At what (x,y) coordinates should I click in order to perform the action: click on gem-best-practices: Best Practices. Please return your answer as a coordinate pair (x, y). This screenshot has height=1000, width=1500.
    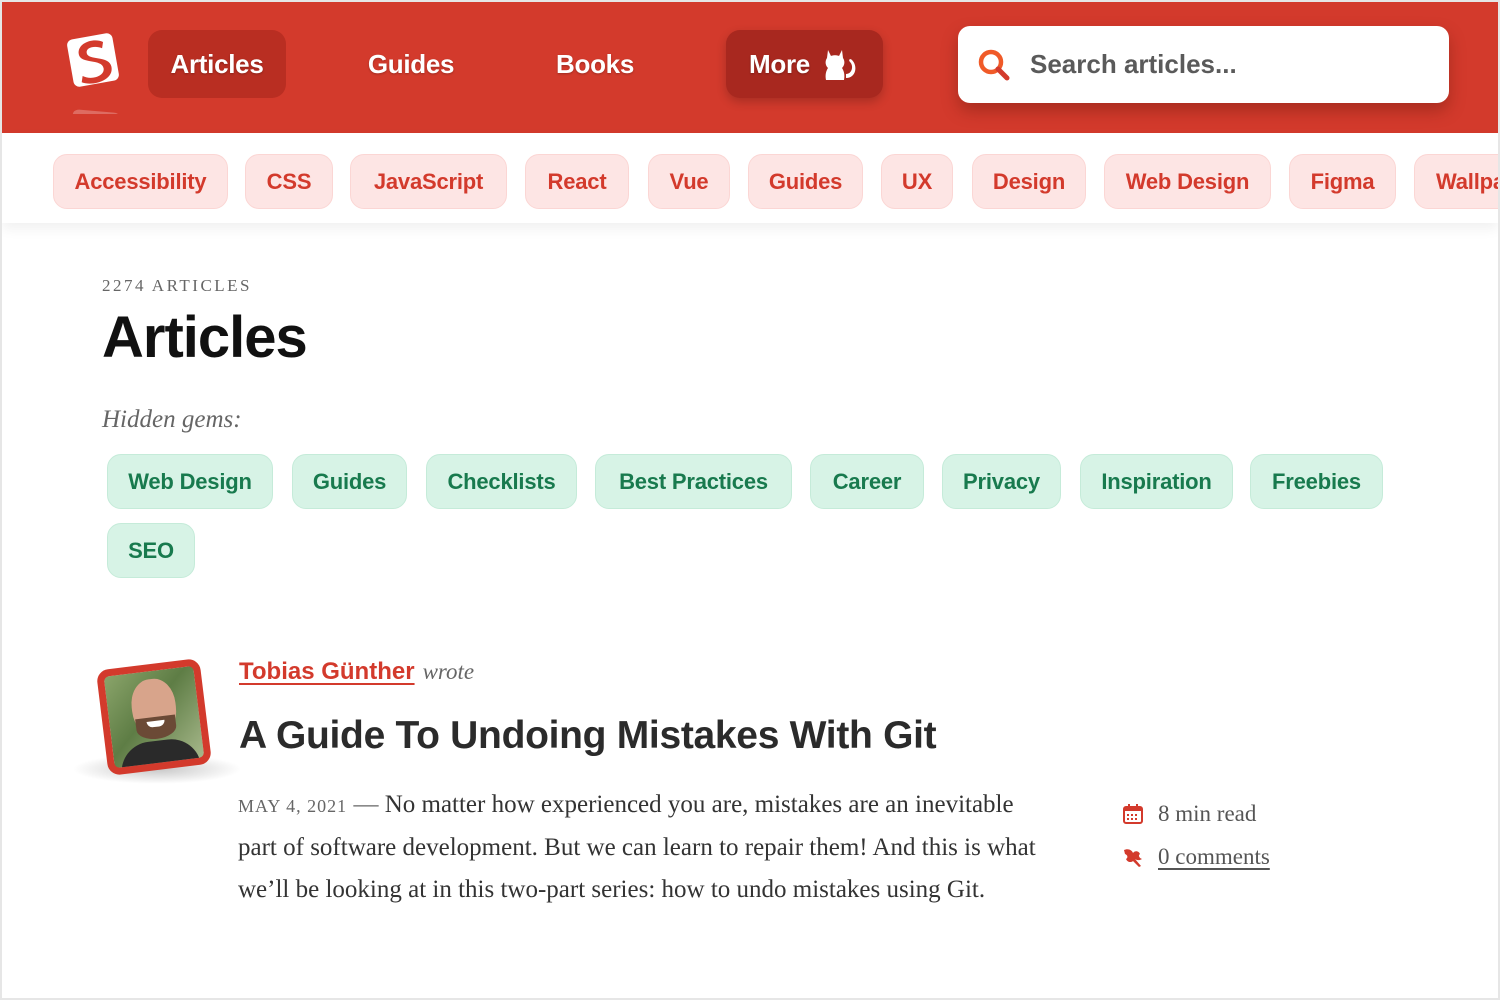
    Looking at the image, I should click on (693, 481).